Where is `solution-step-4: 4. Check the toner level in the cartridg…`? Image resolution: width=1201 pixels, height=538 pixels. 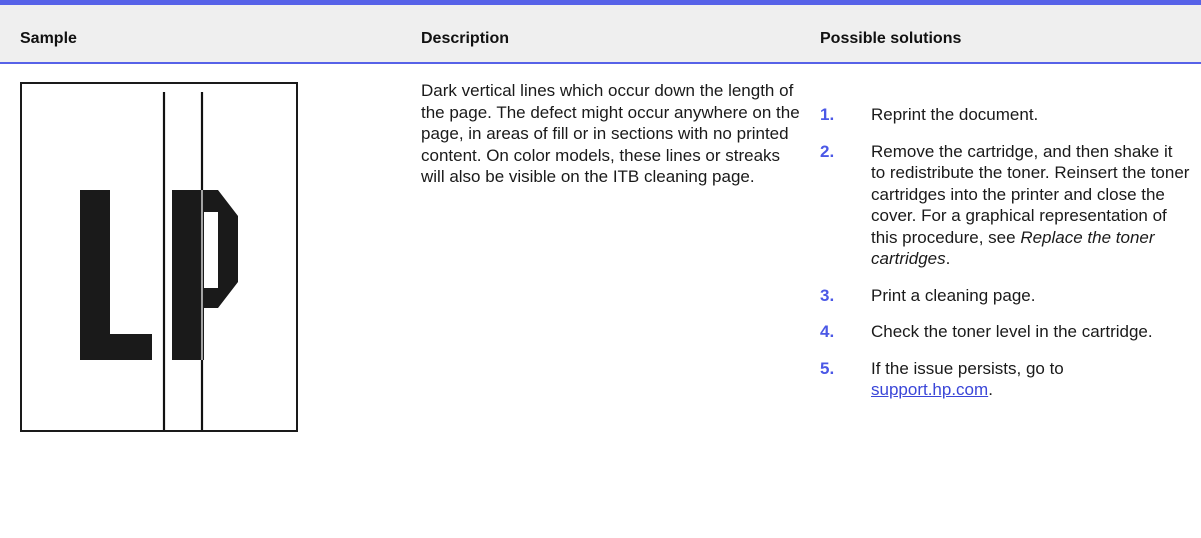
solution-step-4: 4. Check the toner level in the cartridg… is located at coordinates (1005, 332).